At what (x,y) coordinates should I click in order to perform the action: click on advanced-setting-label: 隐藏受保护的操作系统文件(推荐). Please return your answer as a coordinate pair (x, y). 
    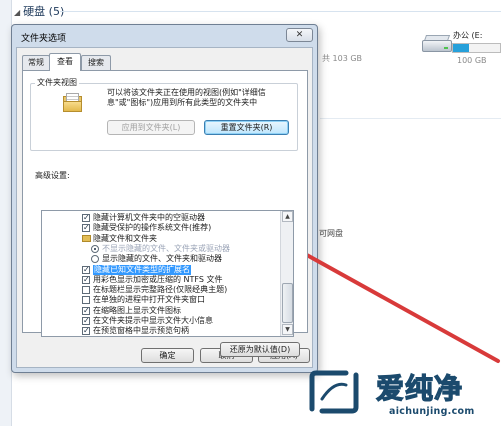
    Looking at the image, I should click on (152, 228).